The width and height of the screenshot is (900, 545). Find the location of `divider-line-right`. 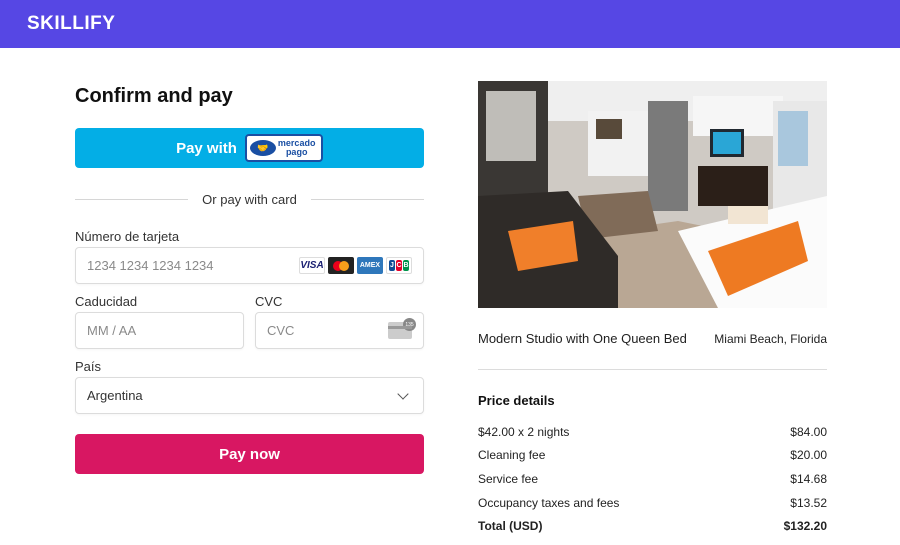

divider-line-right is located at coordinates (367, 199).